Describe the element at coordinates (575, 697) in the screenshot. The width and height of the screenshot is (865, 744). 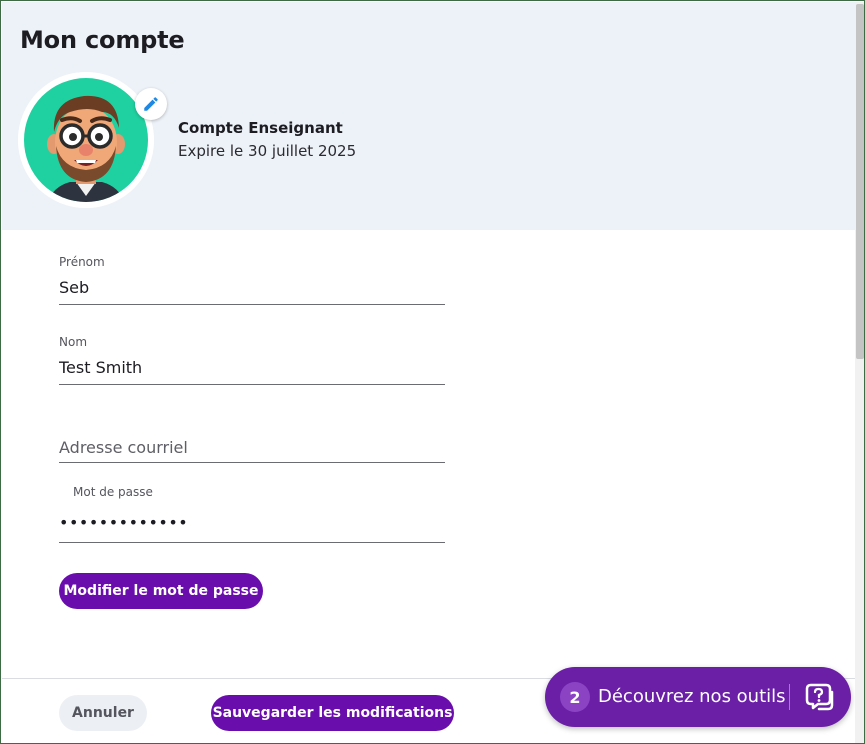
I see `discover-count-badge: 2` at that location.